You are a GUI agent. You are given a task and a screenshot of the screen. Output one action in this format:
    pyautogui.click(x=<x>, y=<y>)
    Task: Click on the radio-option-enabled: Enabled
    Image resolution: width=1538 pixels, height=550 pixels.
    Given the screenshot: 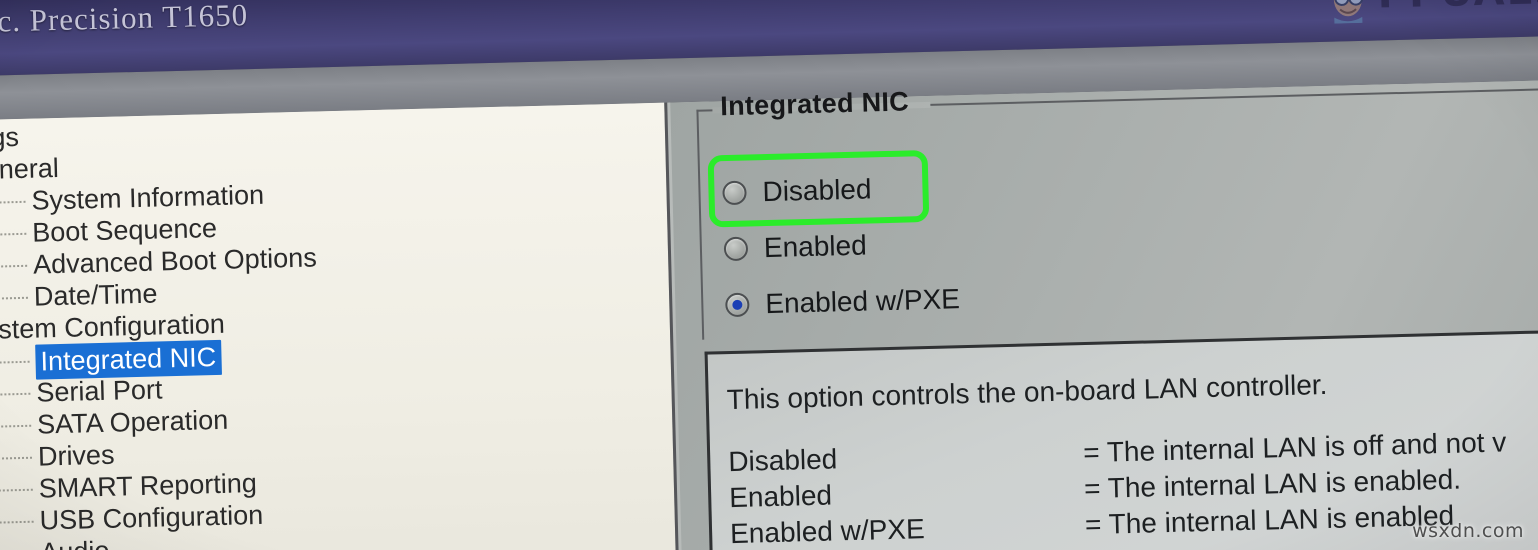 What is the action you would take?
    pyautogui.click(x=841, y=246)
    